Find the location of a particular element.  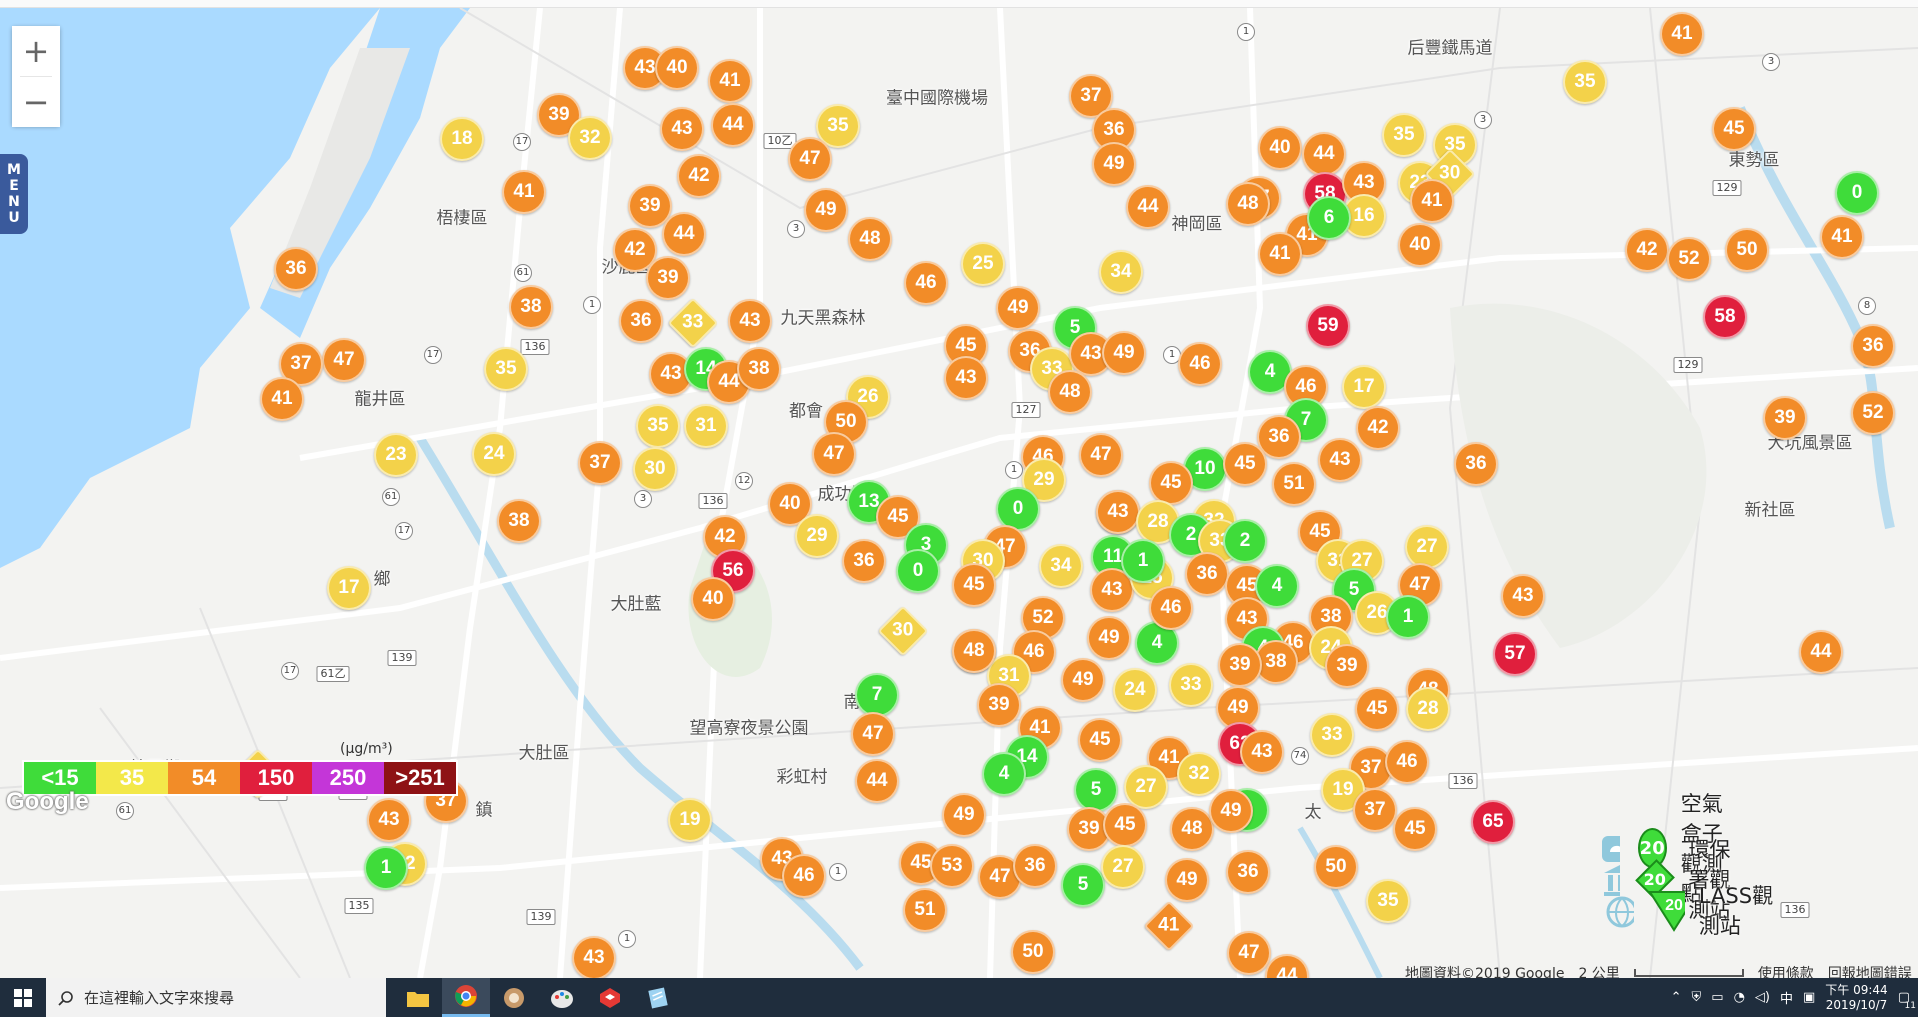

media-app is located at coordinates (514, 997).